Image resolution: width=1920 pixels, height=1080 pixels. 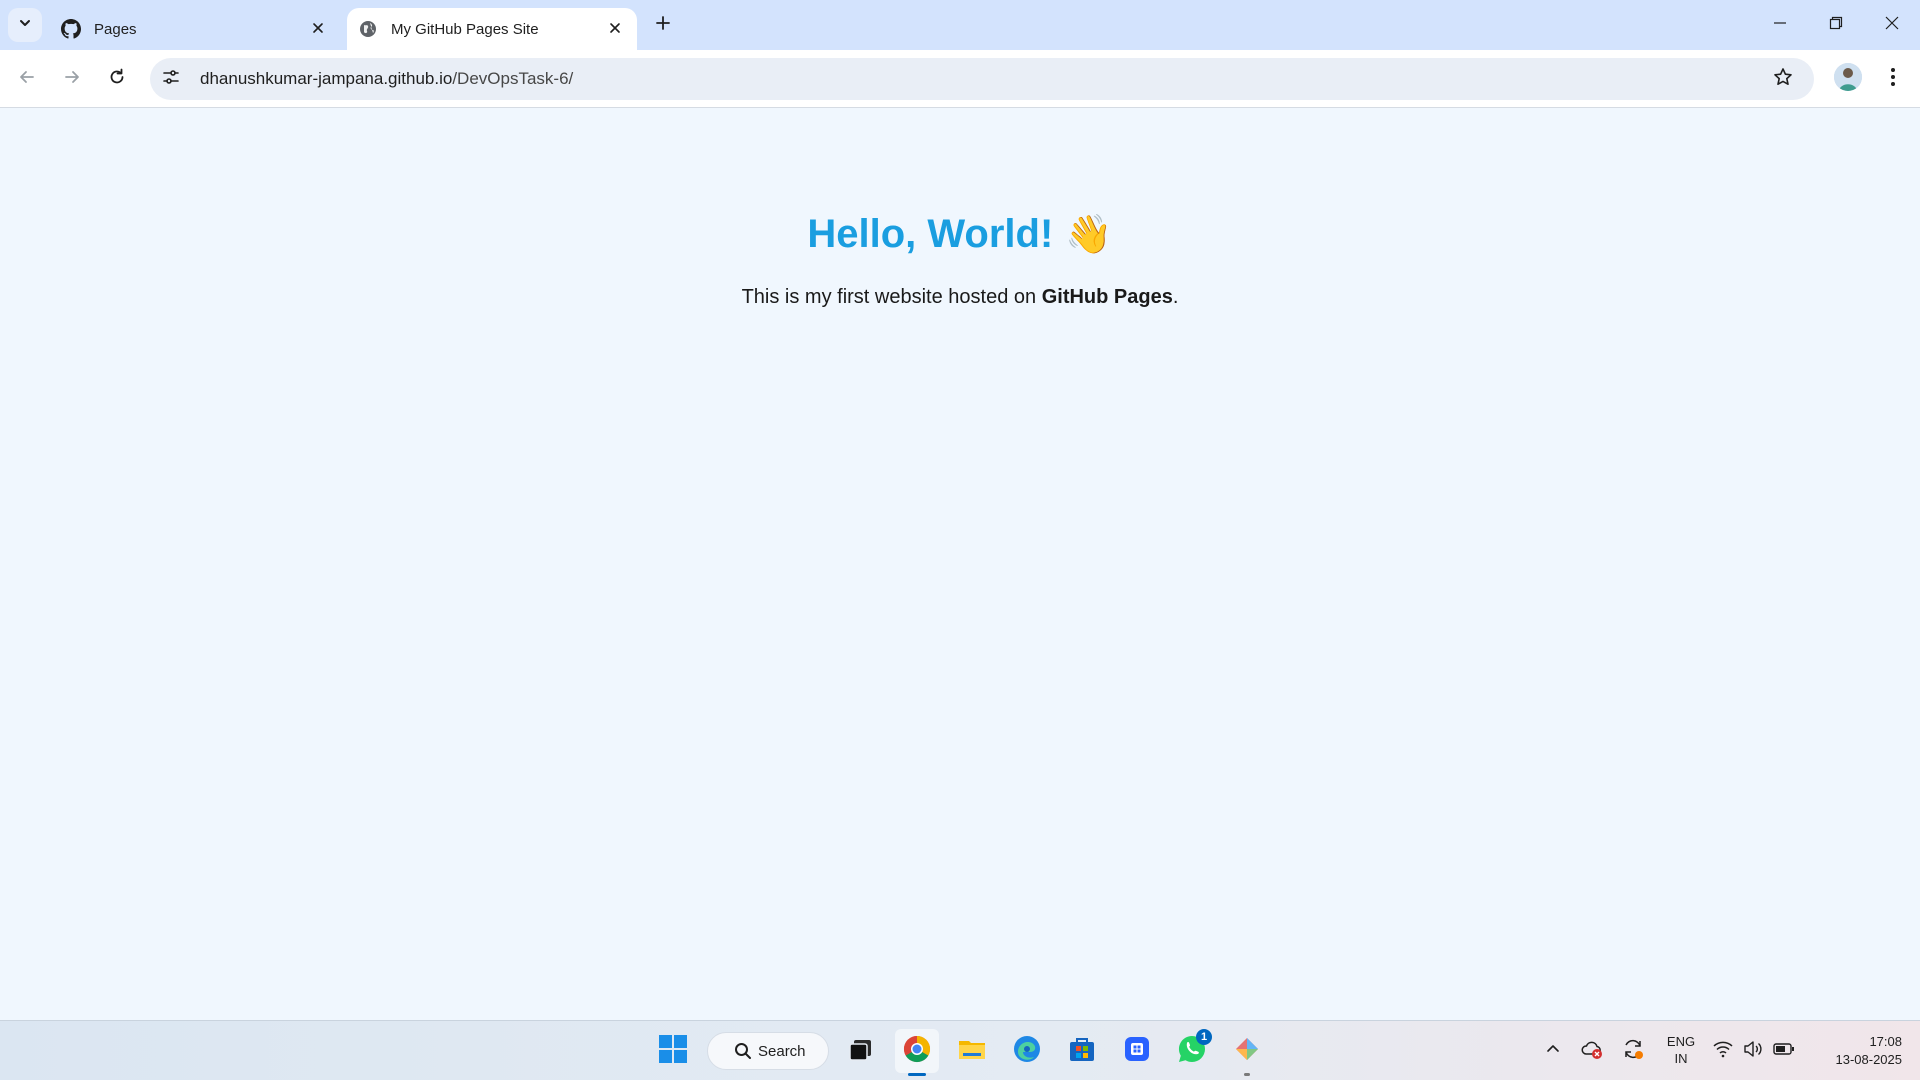 I want to click on store-icon, so click(x=1082, y=1051).